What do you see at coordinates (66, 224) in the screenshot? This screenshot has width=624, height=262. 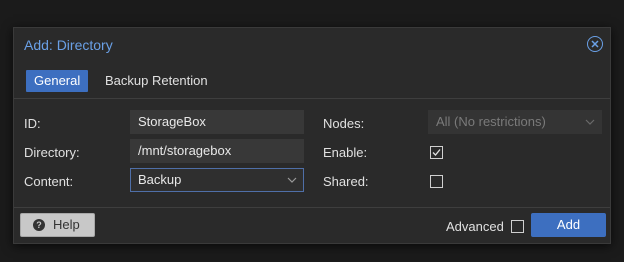 I see `help-button-label: Help` at bounding box center [66, 224].